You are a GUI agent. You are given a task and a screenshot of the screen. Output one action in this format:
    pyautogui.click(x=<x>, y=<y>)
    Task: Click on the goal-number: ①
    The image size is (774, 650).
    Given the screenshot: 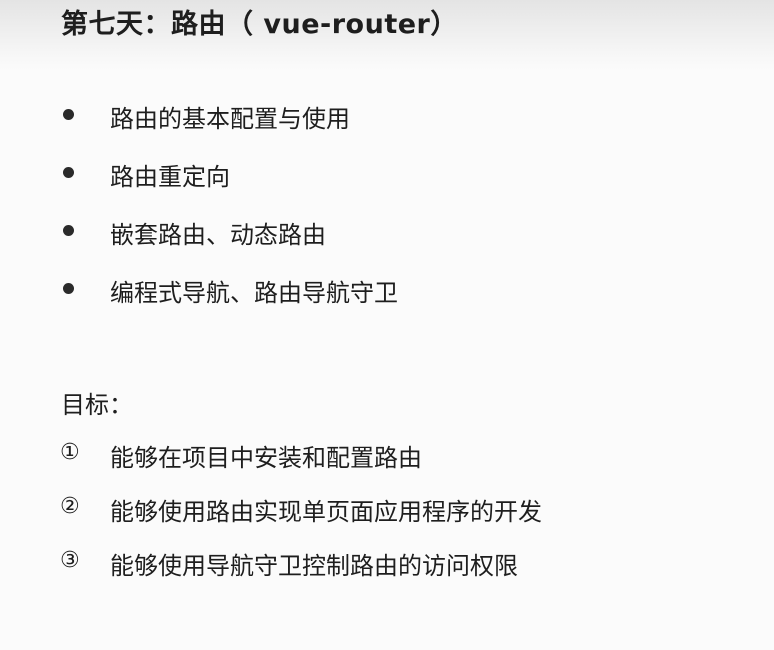 What is the action you would take?
    pyautogui.click(x=70, y=452)
    